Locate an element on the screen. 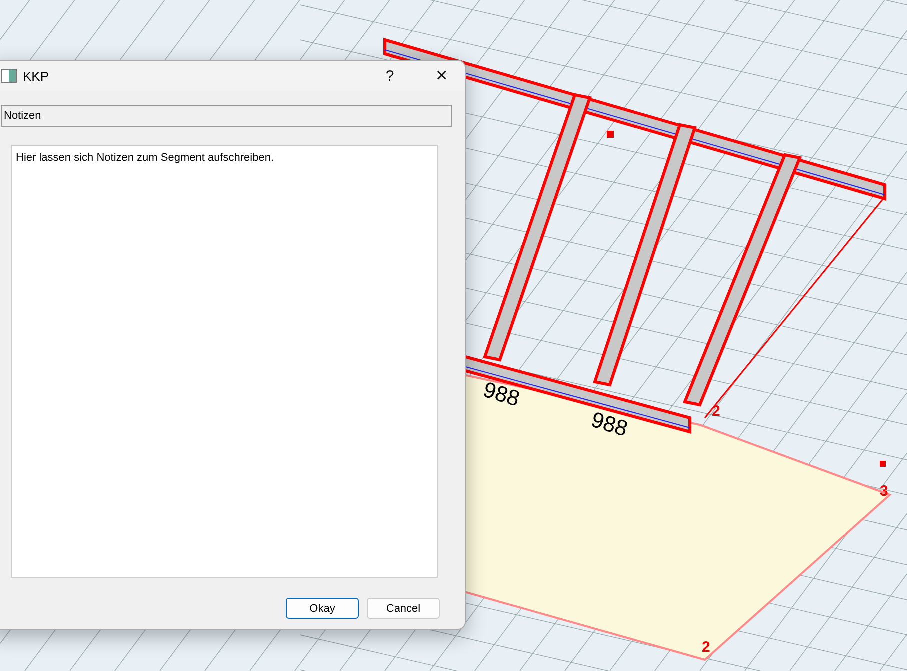 The width and height of the screenshot is (907, 671). section-header: Notizen is located at coordinates (226, 116).